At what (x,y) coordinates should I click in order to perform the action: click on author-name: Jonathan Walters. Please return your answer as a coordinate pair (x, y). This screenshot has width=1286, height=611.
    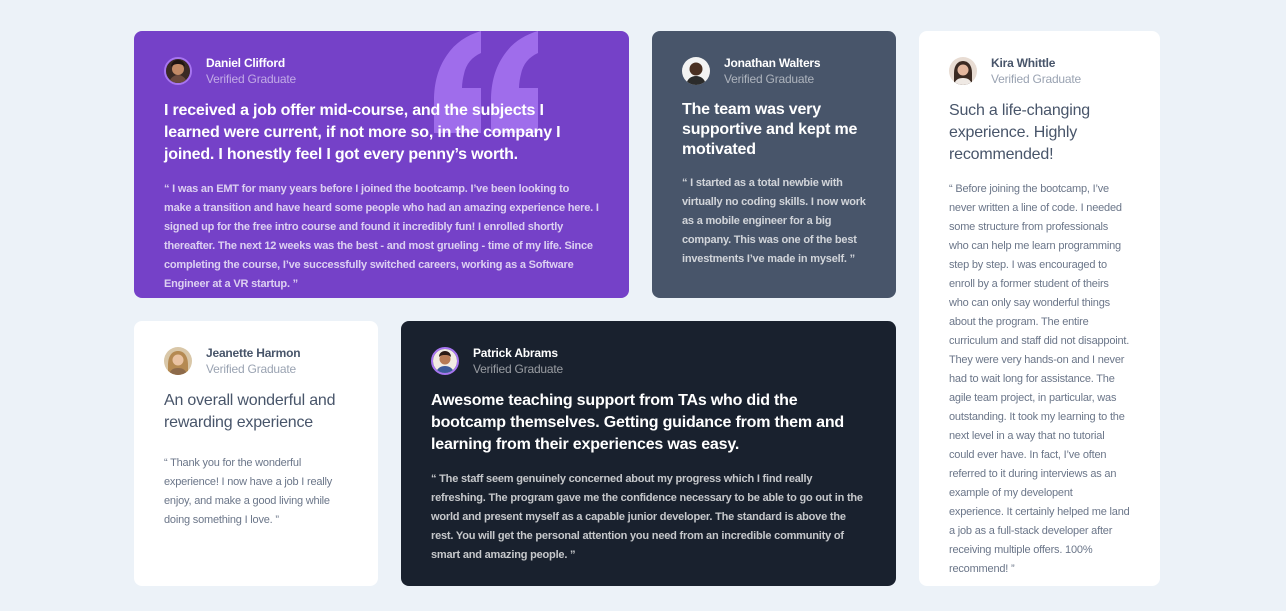
    Looking at the image, I should click on (772, 63).